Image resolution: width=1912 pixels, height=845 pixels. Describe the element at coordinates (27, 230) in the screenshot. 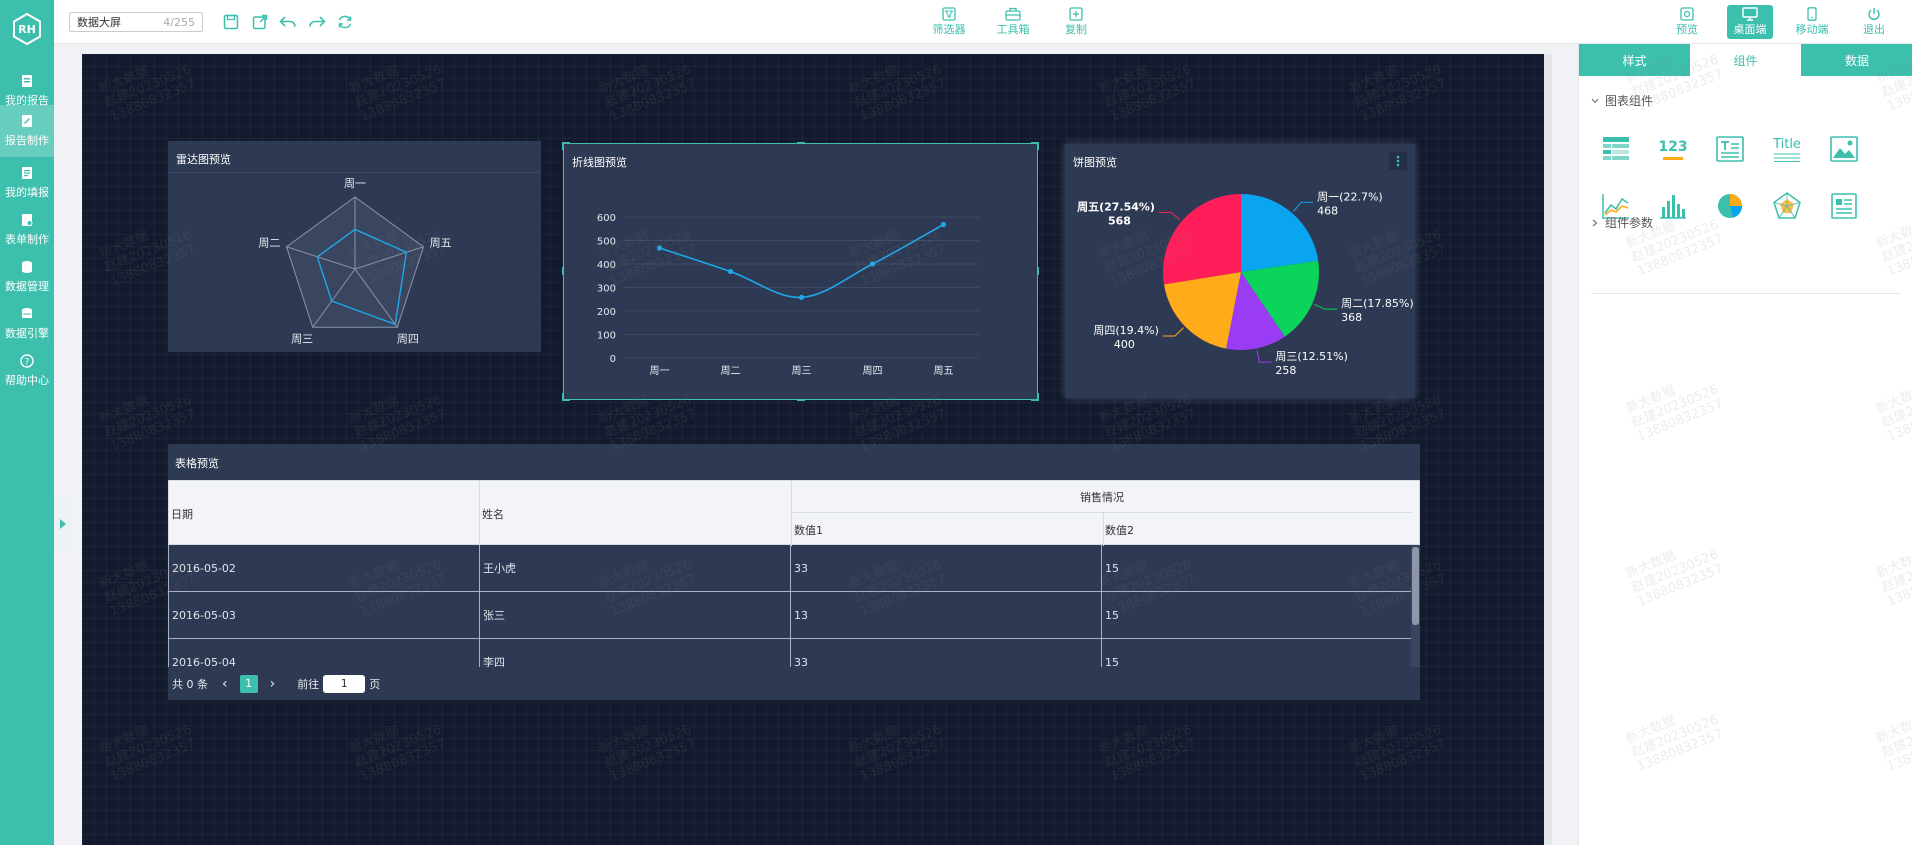

I see `sidebar-item-form-making: 表单制作` at that location.